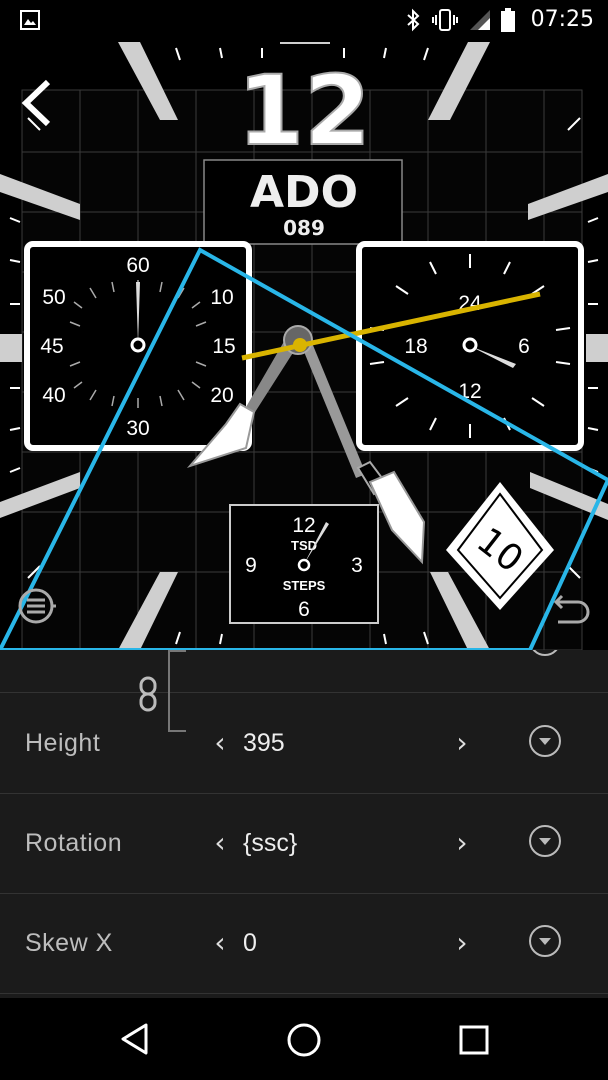  Describe the element at coordinates (562, 19) in the screenshot. I see `clock-time: 07:25` at that location.